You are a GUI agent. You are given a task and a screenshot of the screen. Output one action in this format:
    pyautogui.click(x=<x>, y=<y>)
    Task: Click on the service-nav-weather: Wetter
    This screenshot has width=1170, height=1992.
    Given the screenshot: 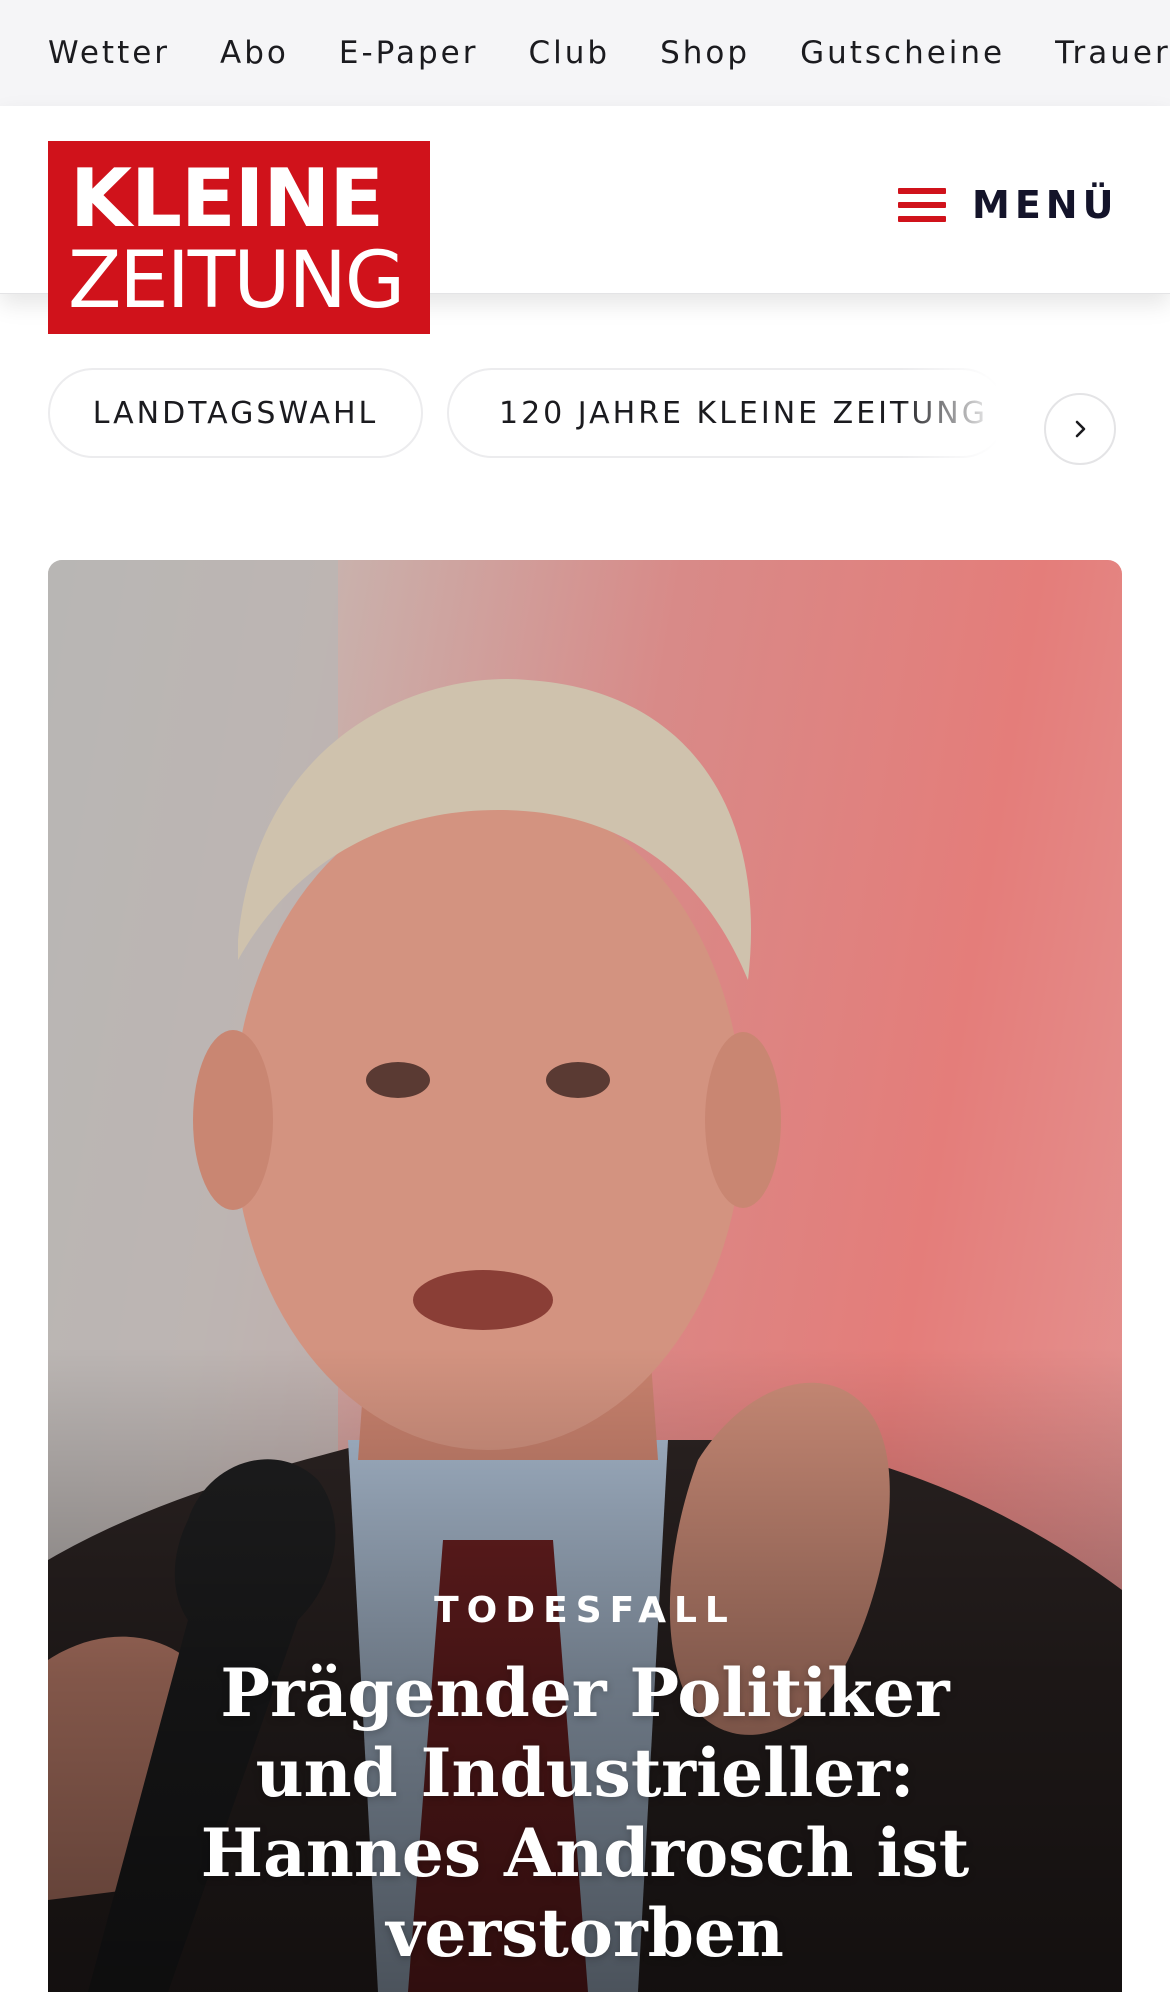 What is the action you would take?
    pyautogui.click(x=109, y=53)
    